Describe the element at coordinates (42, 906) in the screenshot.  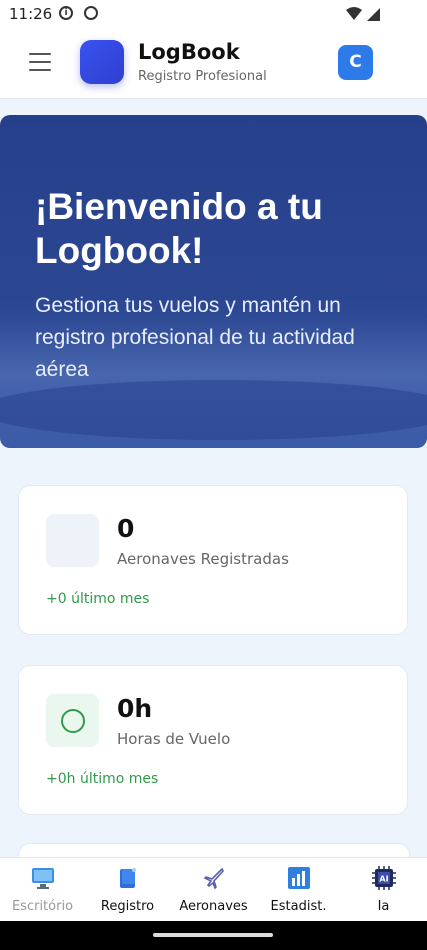
I see `nav-label: Escritório` at that location.